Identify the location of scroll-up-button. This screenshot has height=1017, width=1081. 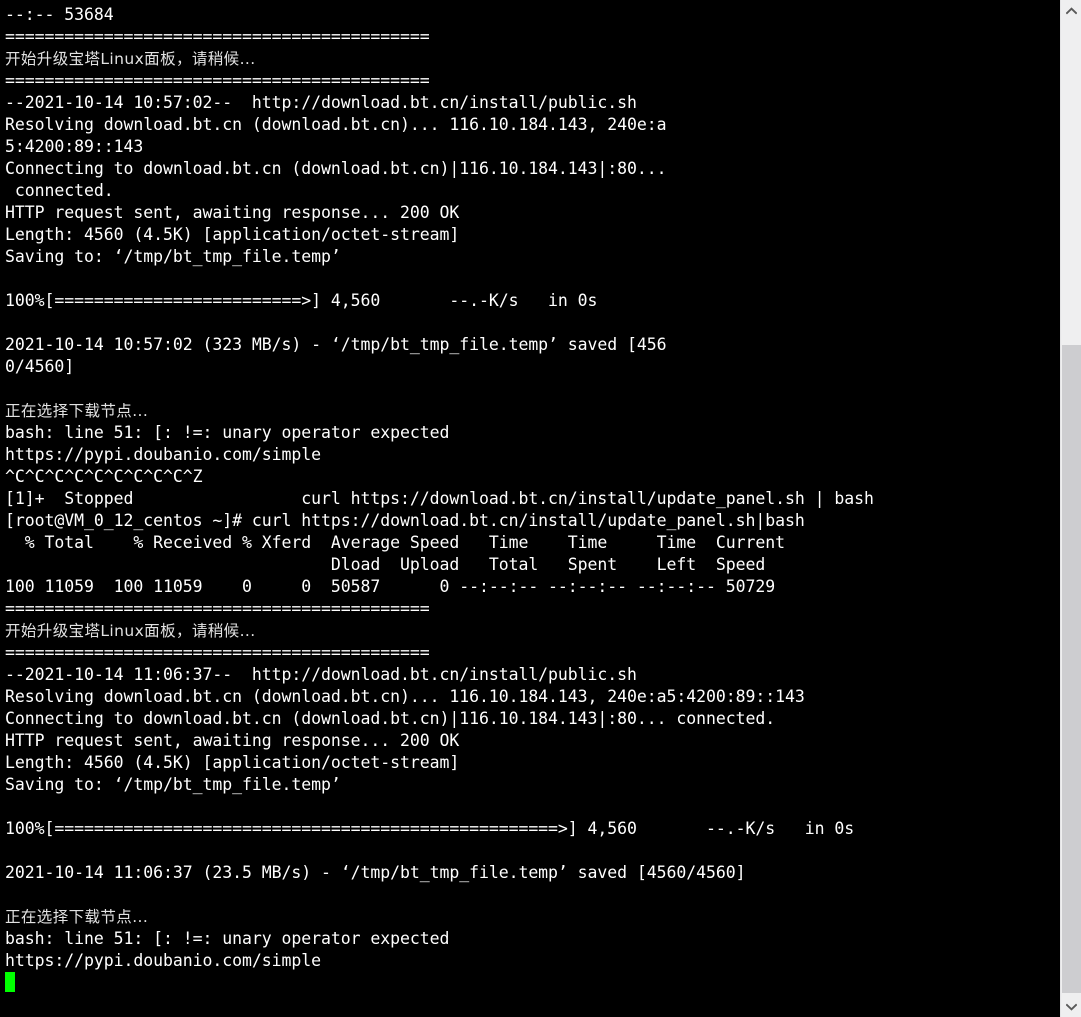
(1071, 10).